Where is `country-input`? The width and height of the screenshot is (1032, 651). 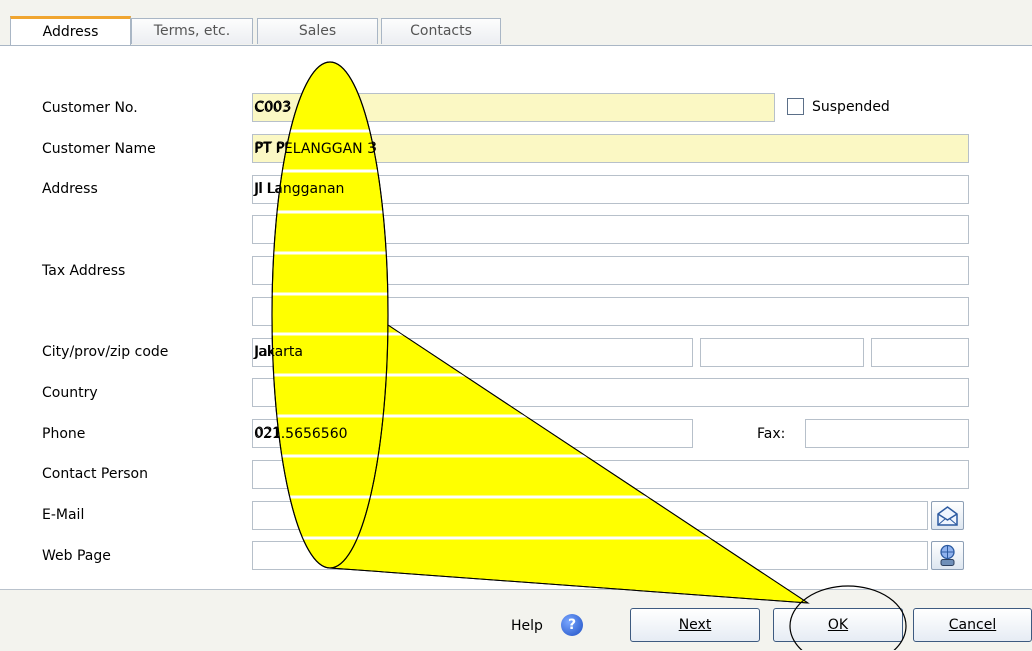
country-input is located at coordinates (610, 392).